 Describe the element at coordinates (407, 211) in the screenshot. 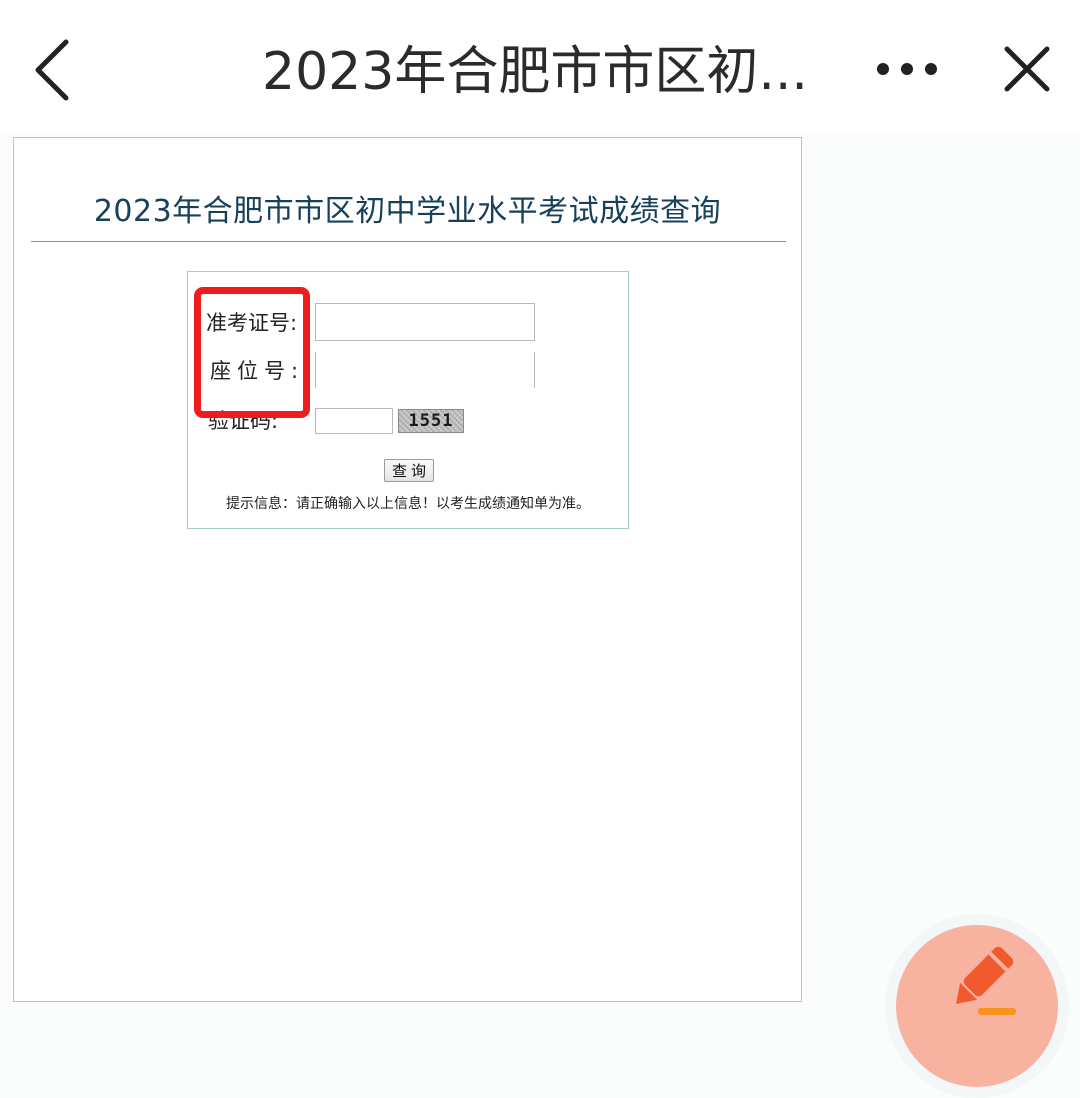

I see `site-title: 2023年合肥市市区初中学业水平考试成绩查询` at that location.